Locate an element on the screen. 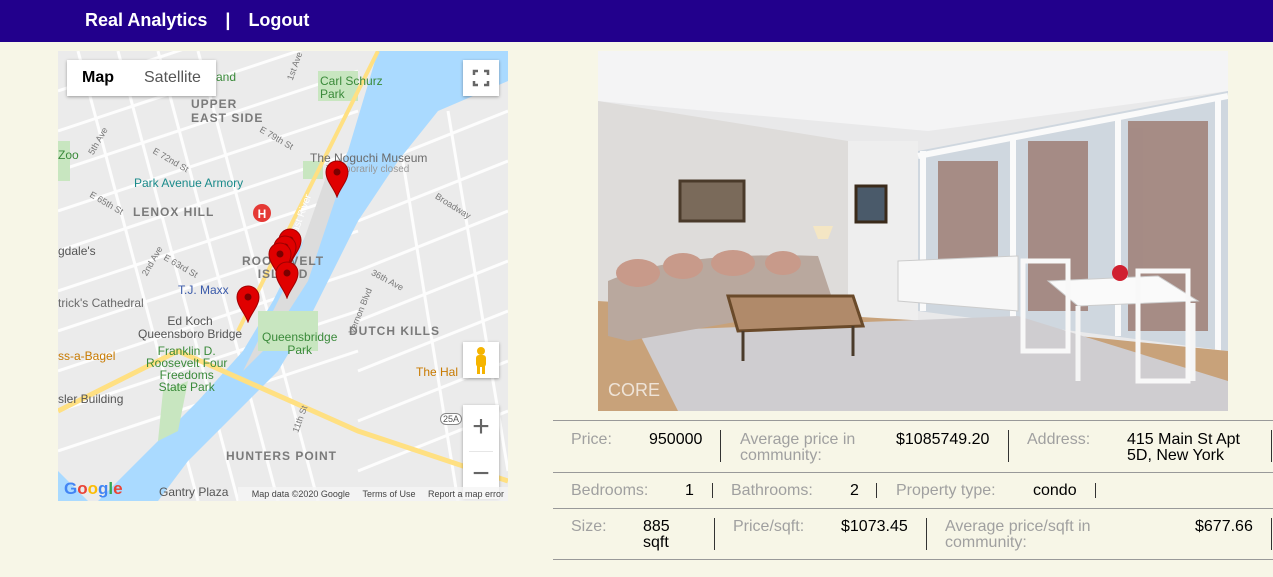 The height and width of the screenshot is (577, 1273). size-value: 885 sqft is located at coordinates (656, 534).